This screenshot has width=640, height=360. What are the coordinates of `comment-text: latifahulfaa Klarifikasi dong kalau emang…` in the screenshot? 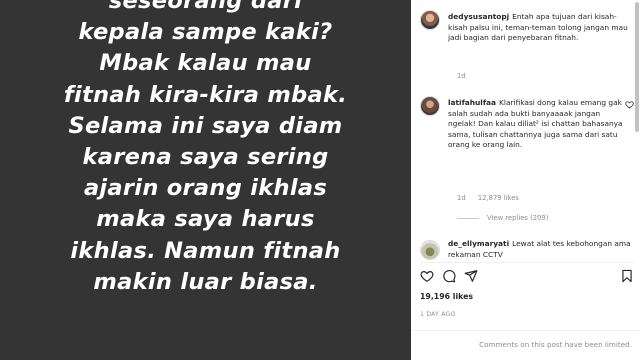 It's located at (538, 124).